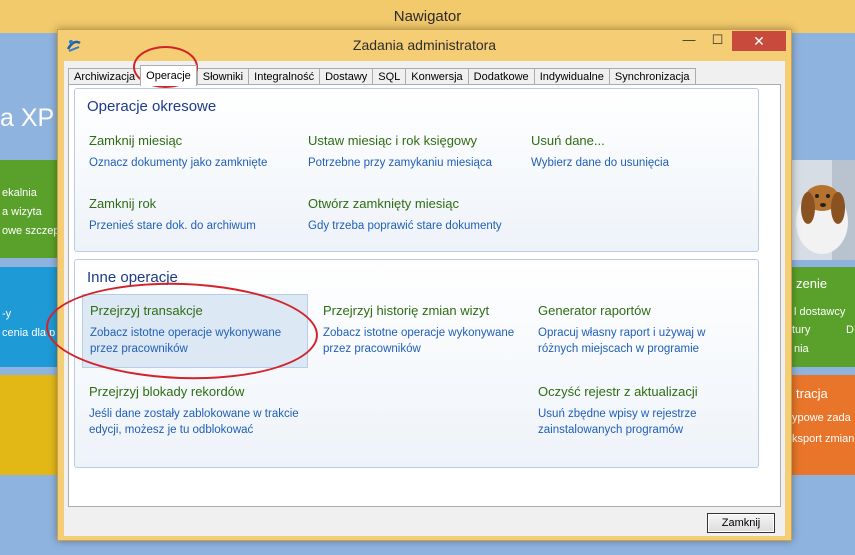  Describe the element at coordinates (27, 118) in the screenshot. I see `navigator-brand-text: a XP` at that location.